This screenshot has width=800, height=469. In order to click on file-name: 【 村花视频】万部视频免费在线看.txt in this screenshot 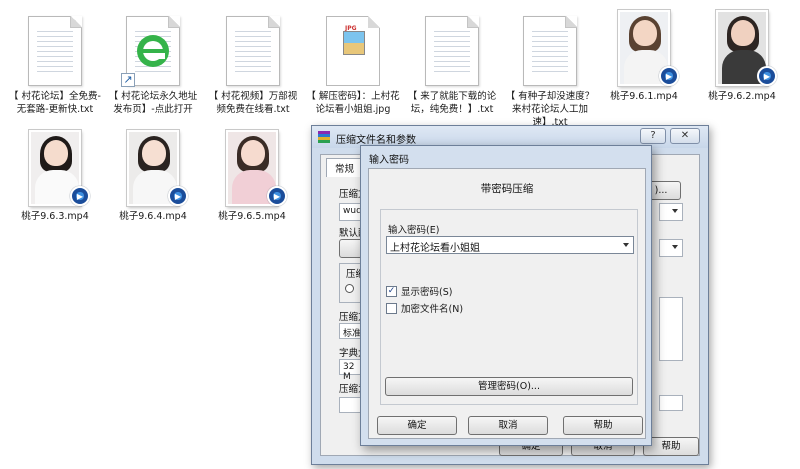, I will do `click(253, 103)`.